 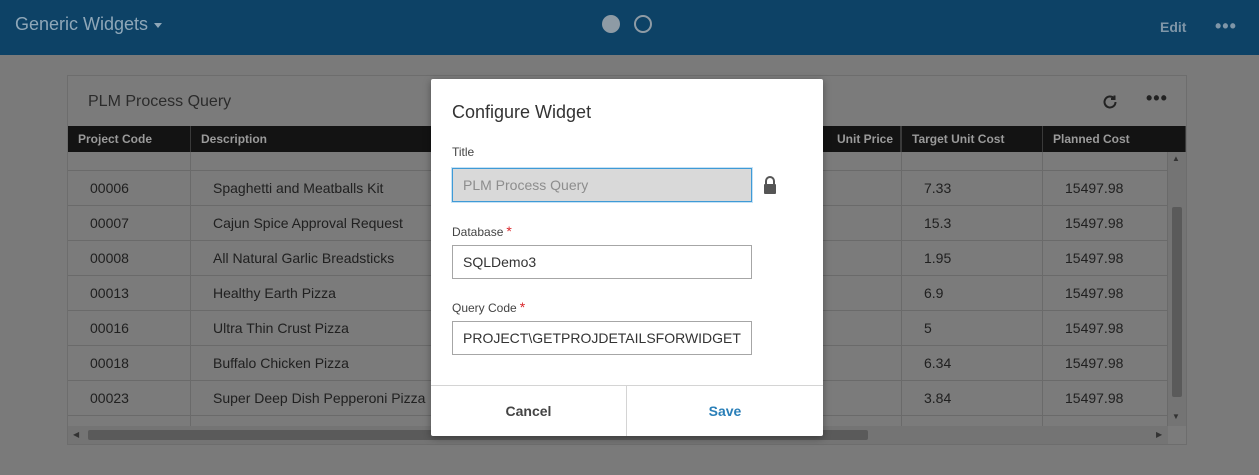 I want to click on cell-target-unit-cost: 6.34, so click(x=972, y=363).